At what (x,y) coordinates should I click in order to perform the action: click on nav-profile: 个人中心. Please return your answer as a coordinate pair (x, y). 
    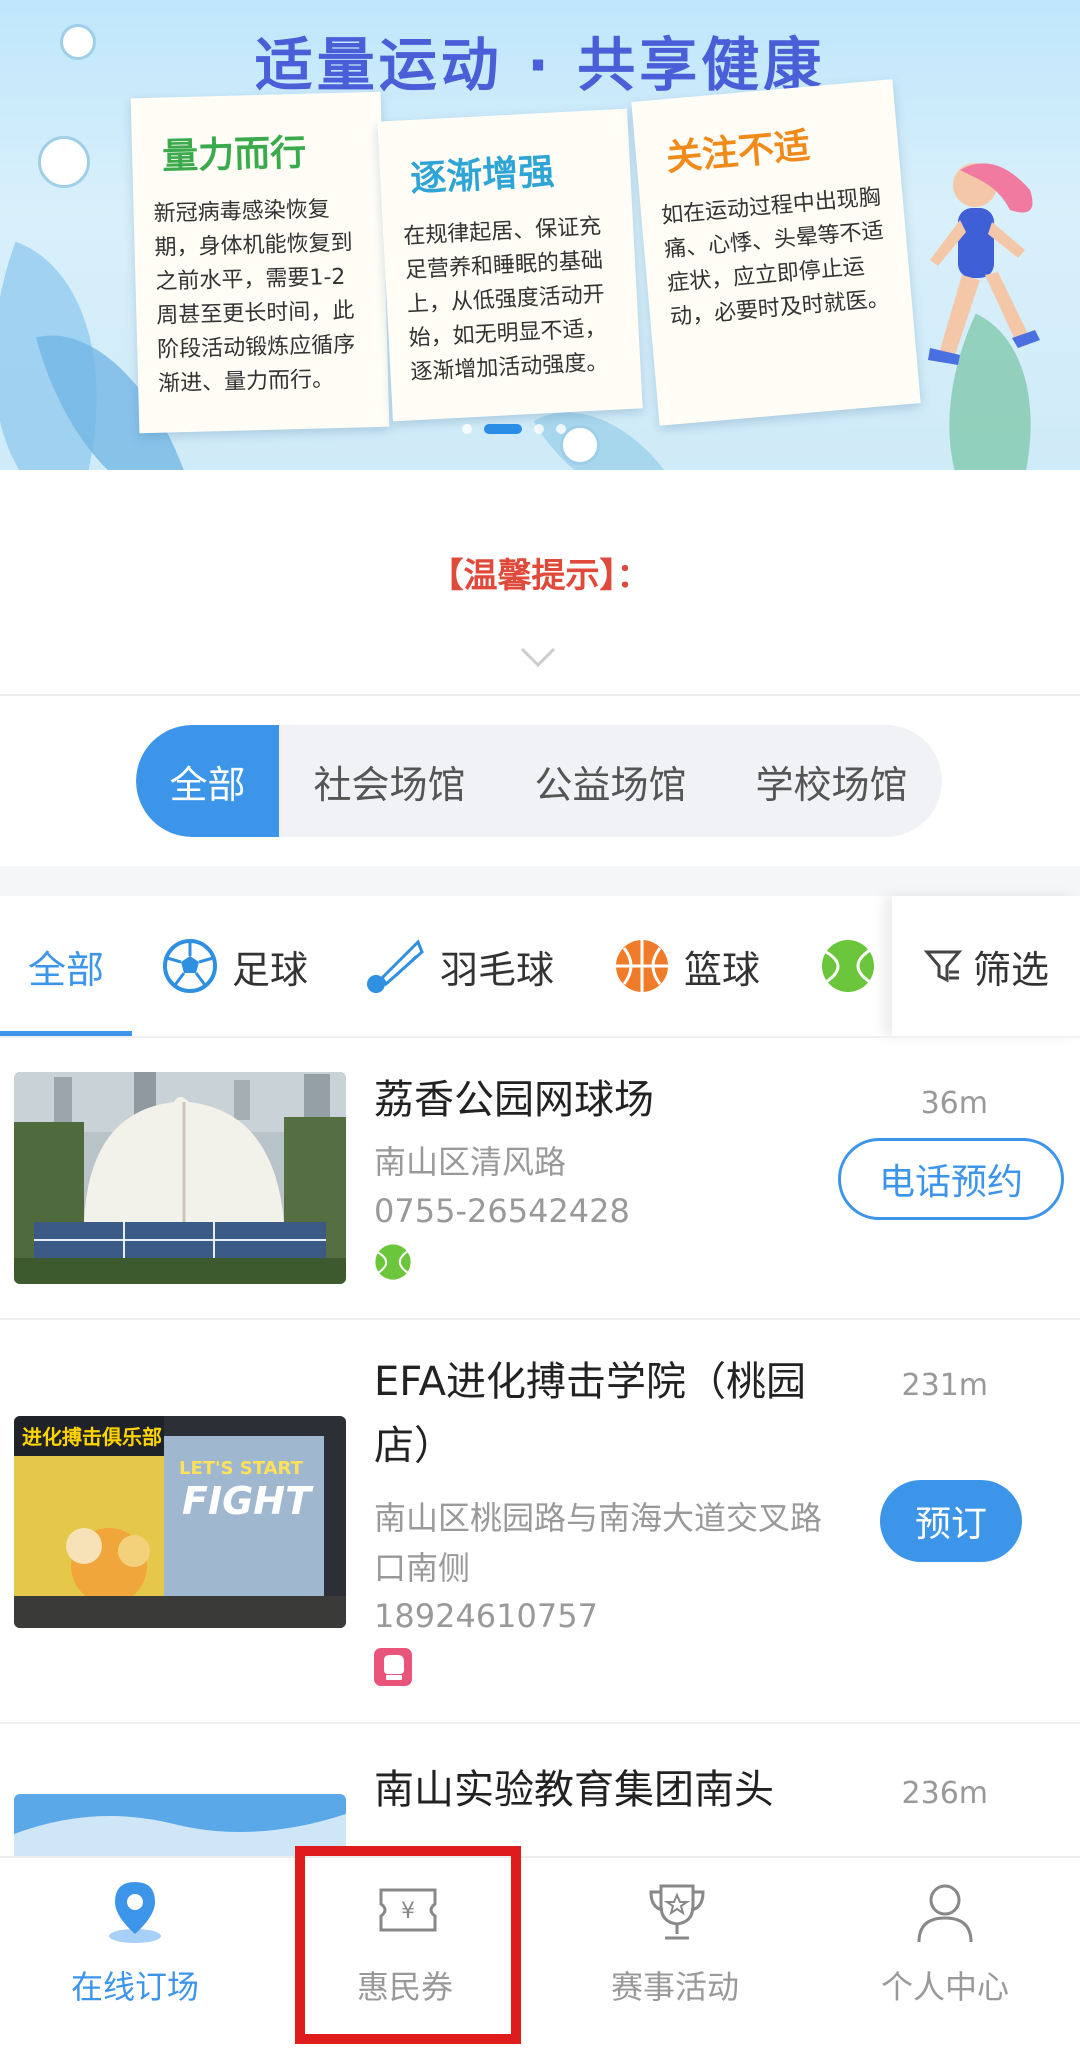
    Looking at the image, I should click on (945, 1954).